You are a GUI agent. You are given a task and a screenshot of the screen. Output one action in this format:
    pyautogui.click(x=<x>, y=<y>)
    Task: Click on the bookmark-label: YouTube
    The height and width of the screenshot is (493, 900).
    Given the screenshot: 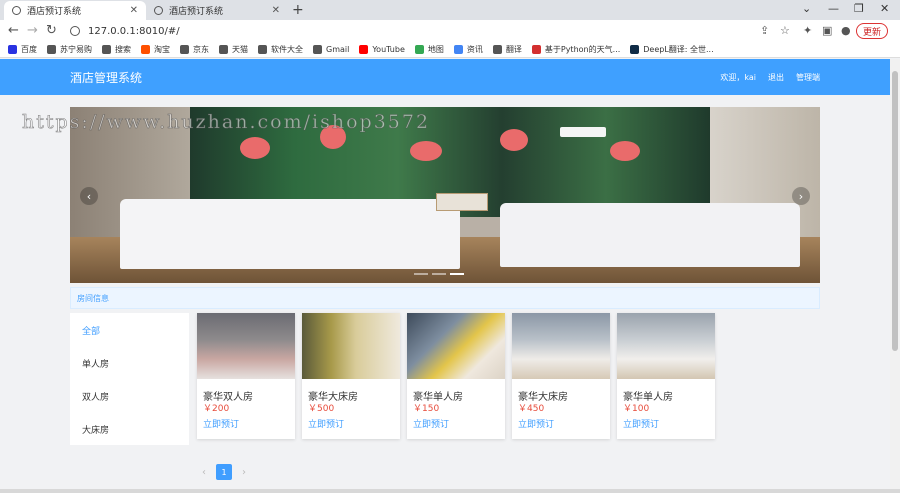 What is the action you would take?
    pyautogui.click(x=388, y=49)
    